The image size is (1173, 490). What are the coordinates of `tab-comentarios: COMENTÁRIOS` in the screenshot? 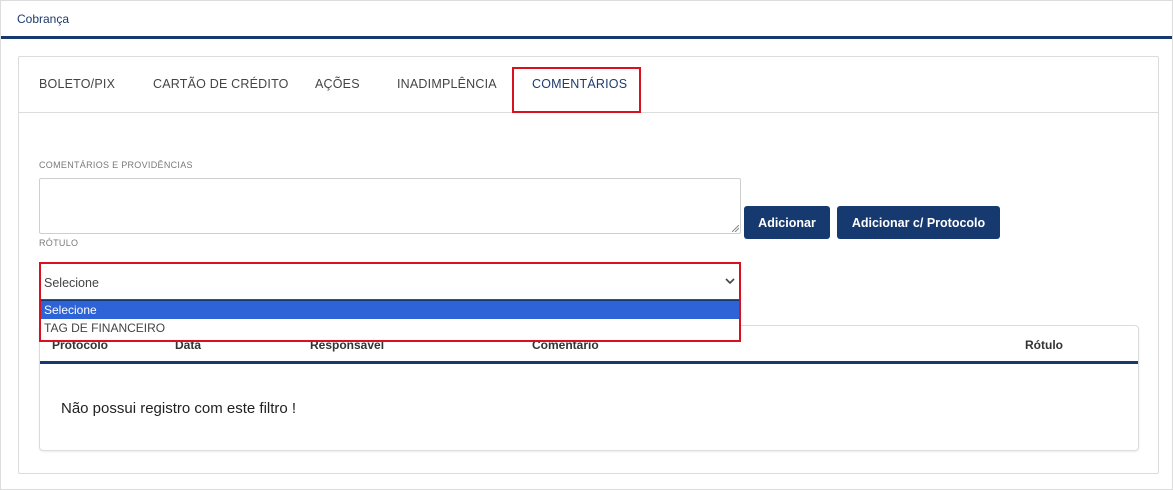 It's located at (579, 84).